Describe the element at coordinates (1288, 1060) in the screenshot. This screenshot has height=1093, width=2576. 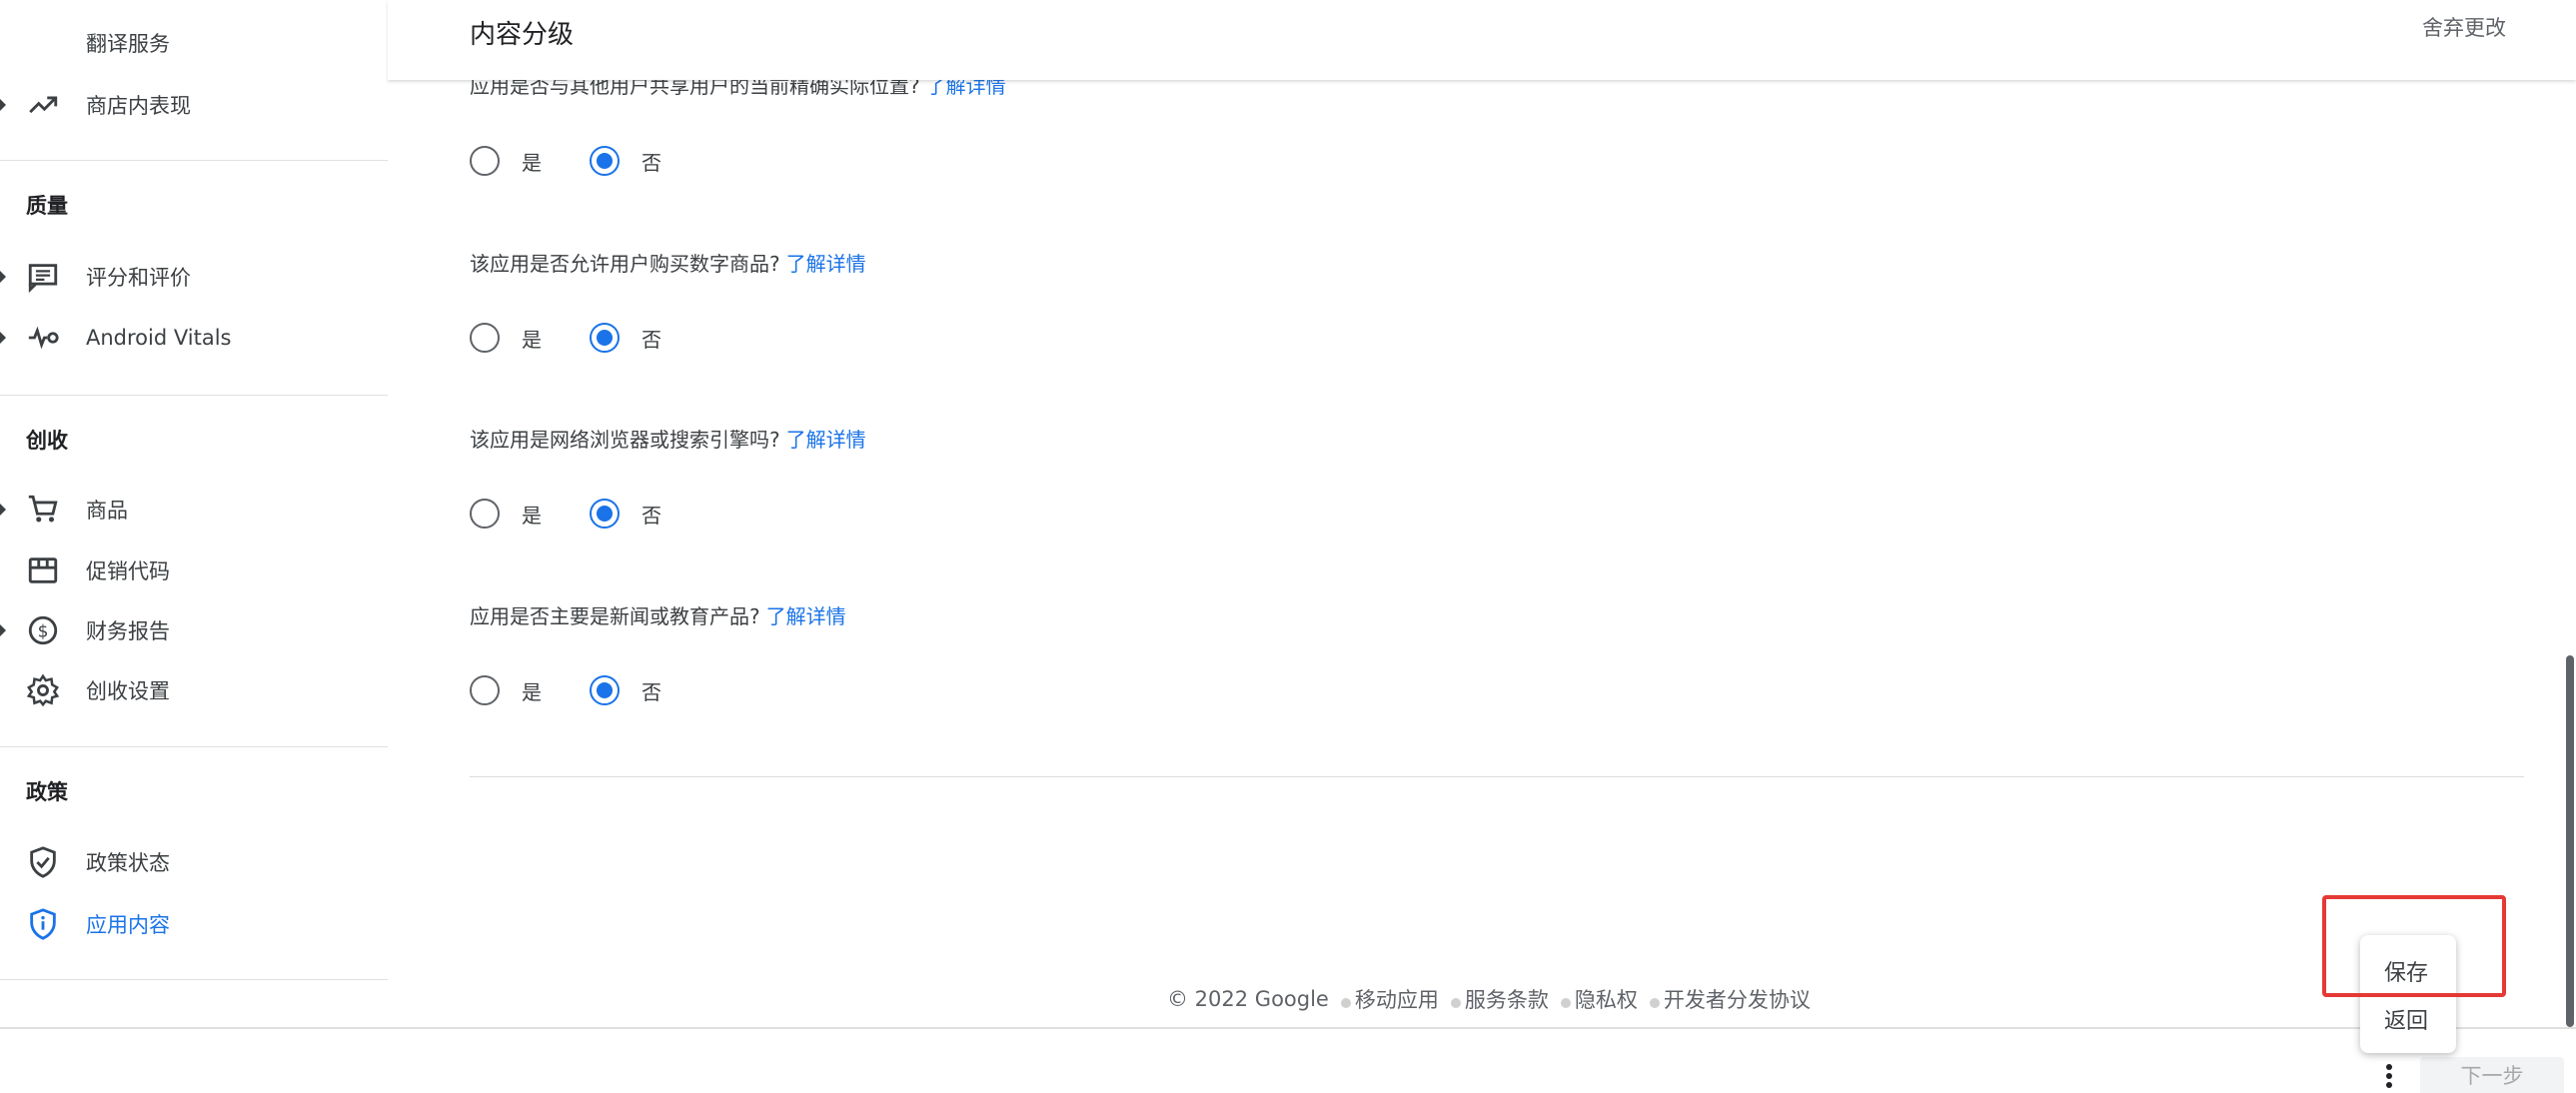
I see `bottom-action-bar` at that location.